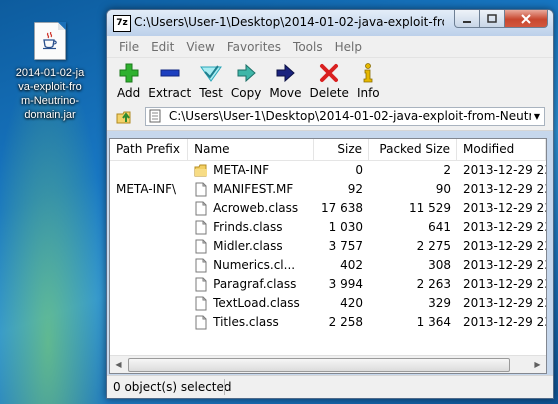 This screenshot has height=404, width=558. I want to click on row-name-cell: Acroweb.class, so click(250, 208).